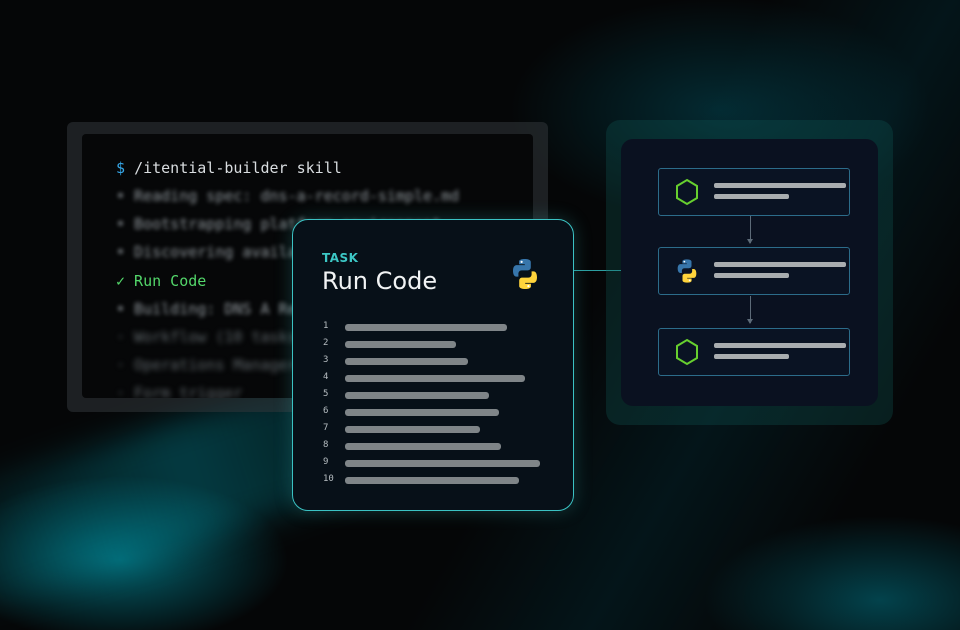 The height and width of the screenshot is (630, 960). I want to click on code-line-number: 7, so click(326, 428).